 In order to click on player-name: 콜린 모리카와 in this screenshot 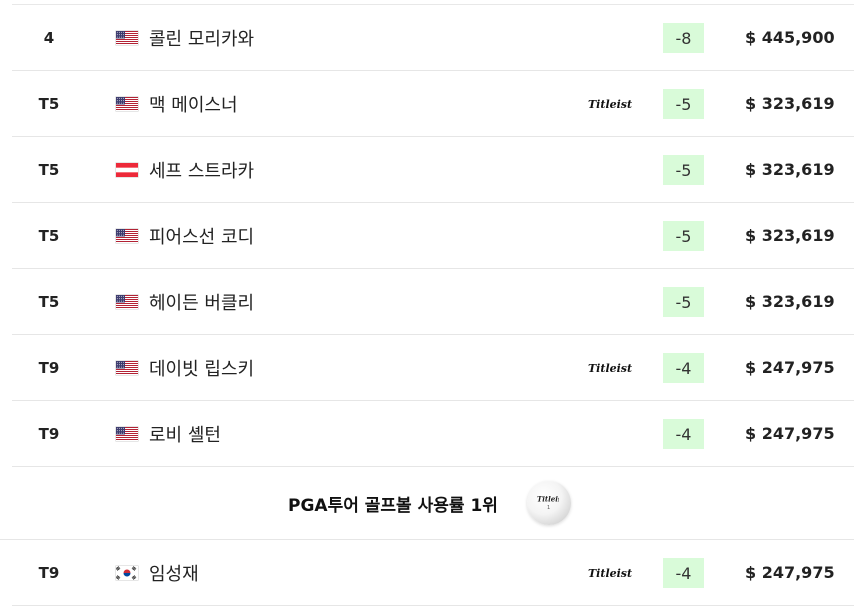, I will do `click(201, 37)`.